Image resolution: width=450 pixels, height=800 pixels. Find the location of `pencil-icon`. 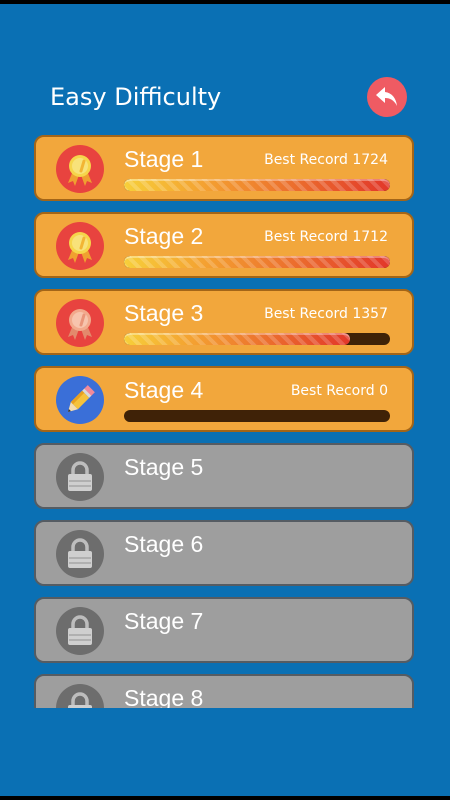

pencil-icon is located at coordinates (80, 400).